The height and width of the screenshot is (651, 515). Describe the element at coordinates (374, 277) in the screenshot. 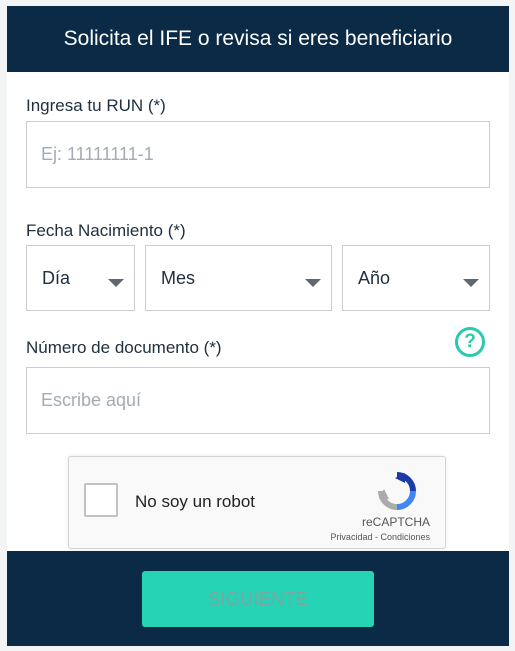

I see `year-select-value: Año` at that location.